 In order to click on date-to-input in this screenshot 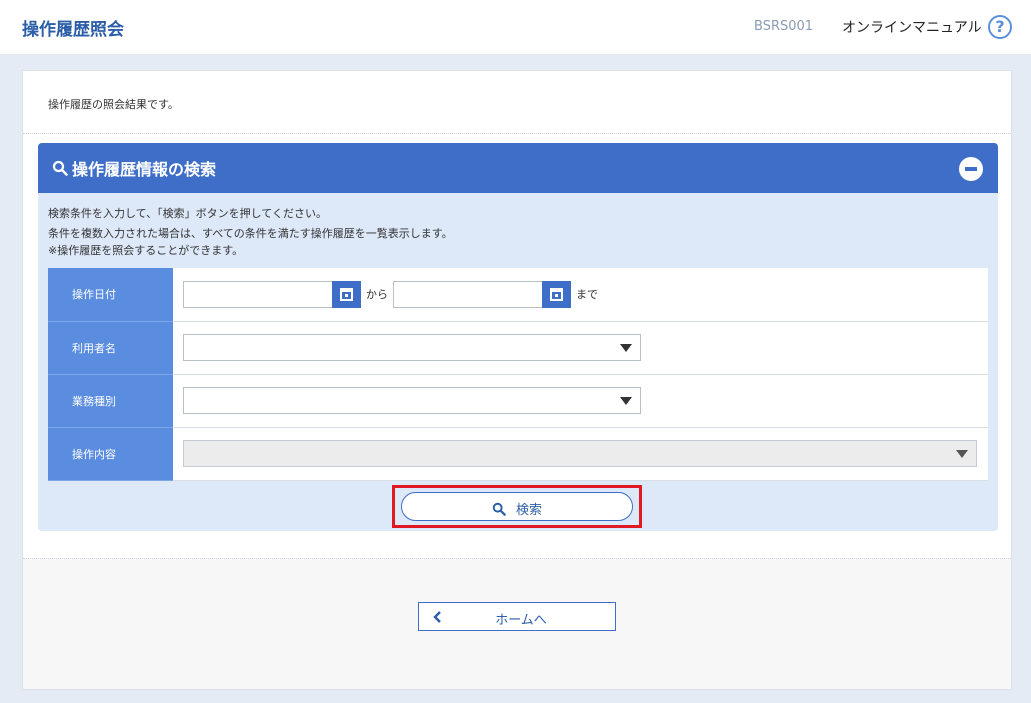, I will do `click(468, 294)`.